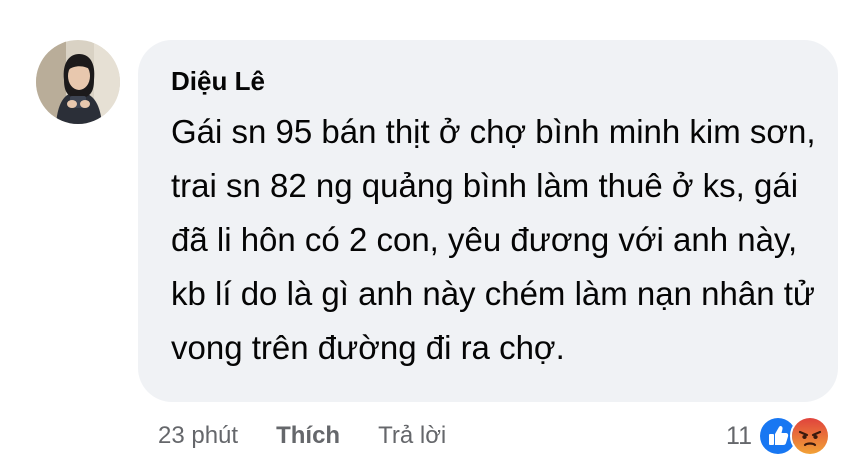 This screenshot has width=846, height=472. I want to click on reaction-summary: 11, so click(778, 436).